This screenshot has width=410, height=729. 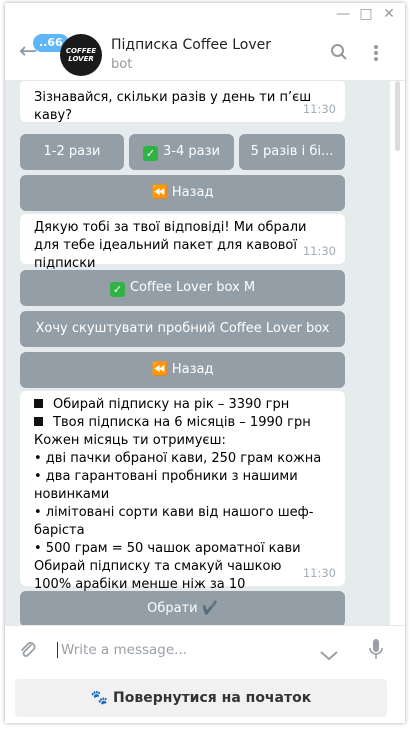 I want to click on message-line: • дві пачки обраної кави, 250 грам кожна, so click(x=178, y=458).